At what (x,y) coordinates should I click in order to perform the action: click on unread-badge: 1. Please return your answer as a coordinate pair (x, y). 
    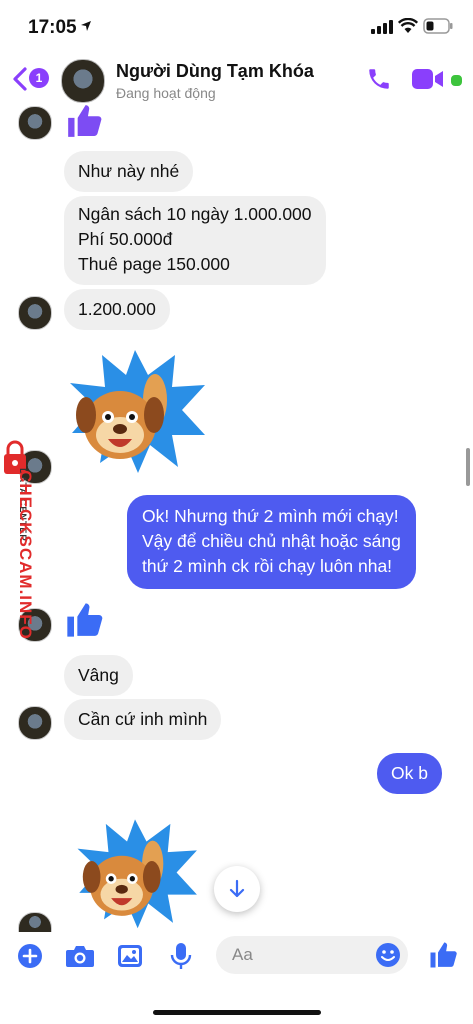
    Looking at the image, I should click on (39, 78).